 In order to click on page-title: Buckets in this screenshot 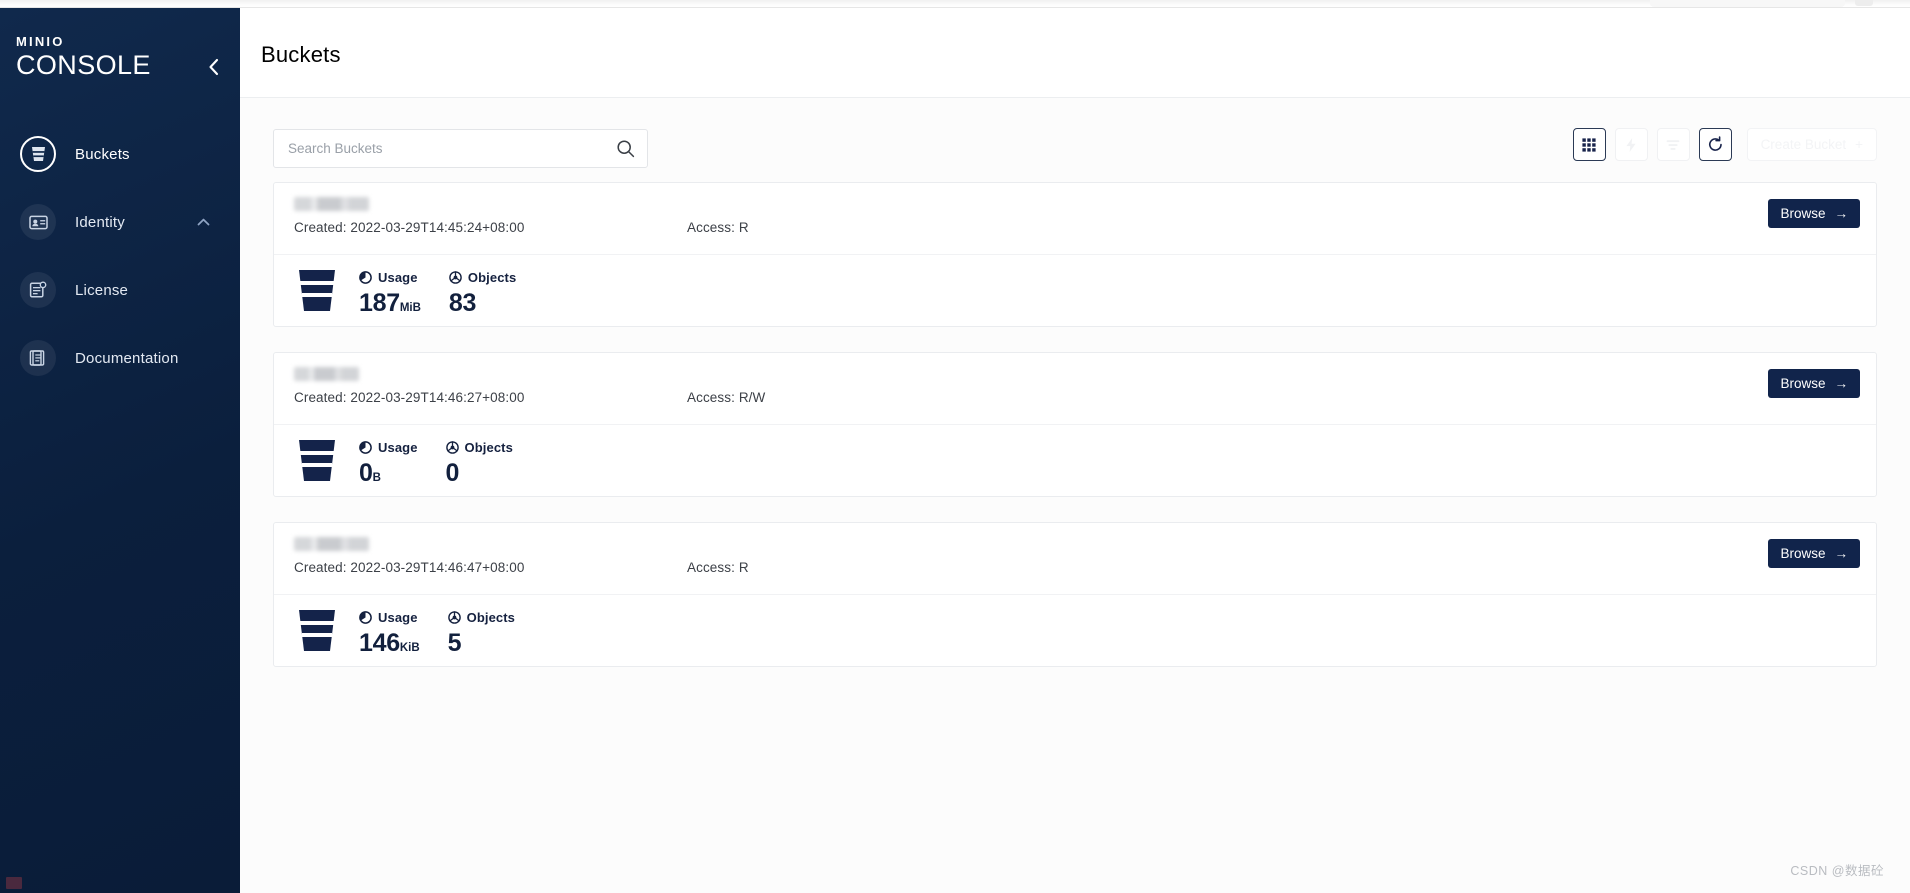, I will do `click(301, 54)`.